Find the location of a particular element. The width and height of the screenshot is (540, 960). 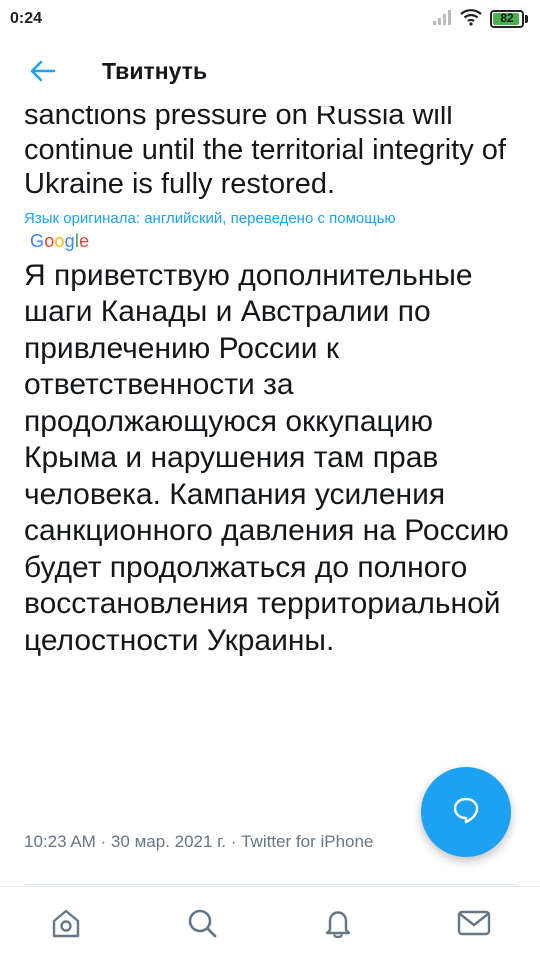

reply-fab-button is located at coordinates (466, 812).